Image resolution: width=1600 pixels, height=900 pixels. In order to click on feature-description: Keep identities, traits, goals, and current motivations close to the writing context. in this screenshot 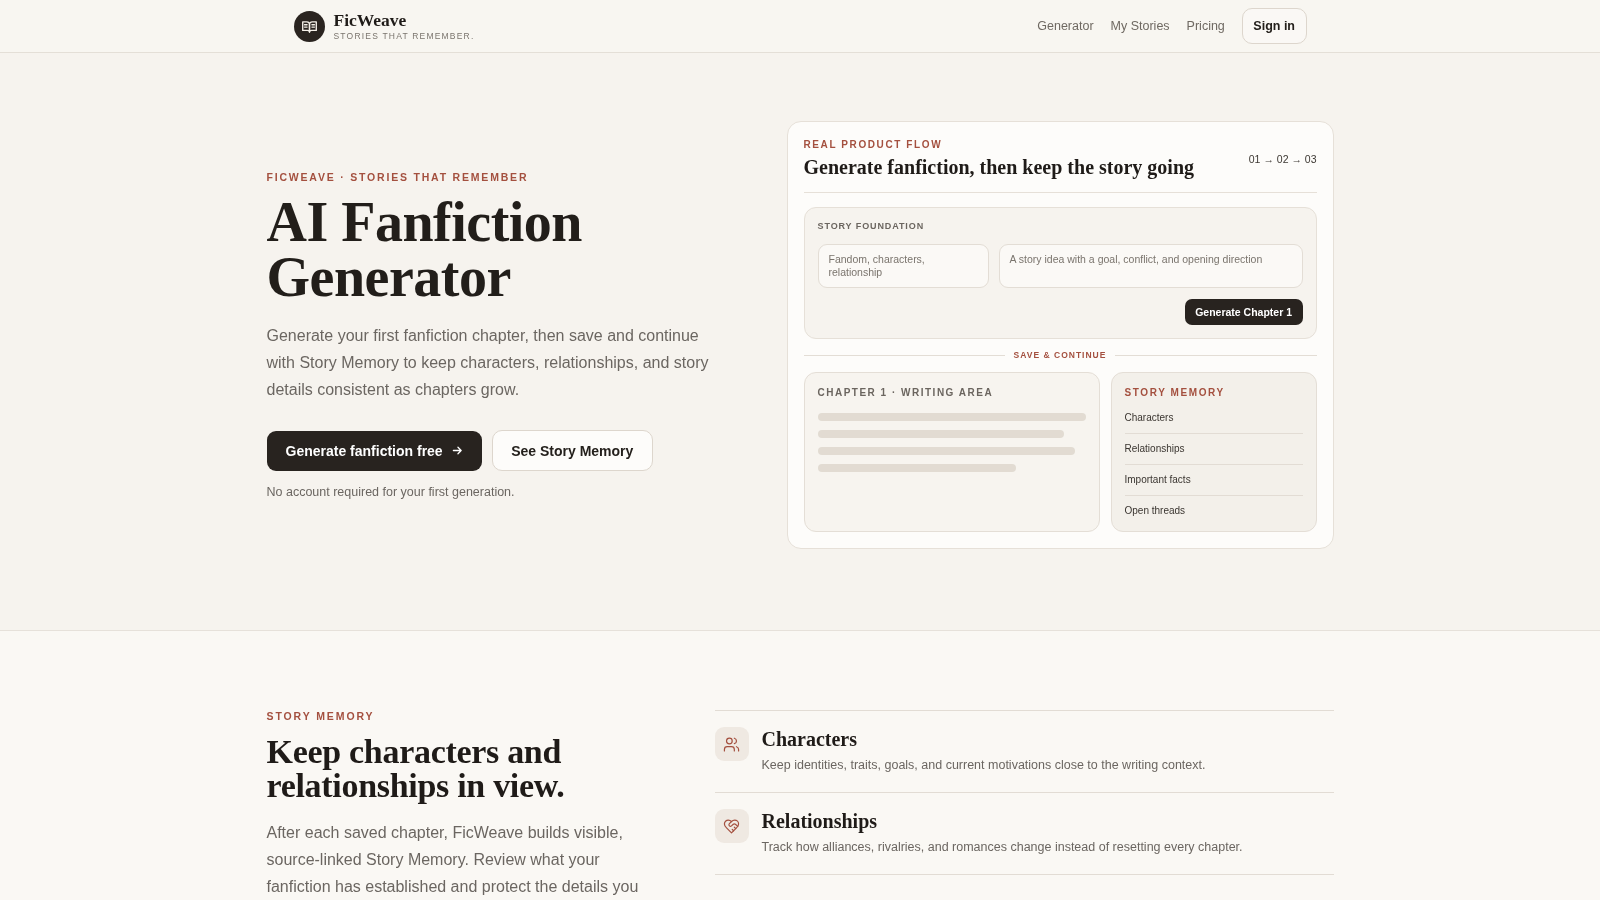, I will do `click(983, 765)`.